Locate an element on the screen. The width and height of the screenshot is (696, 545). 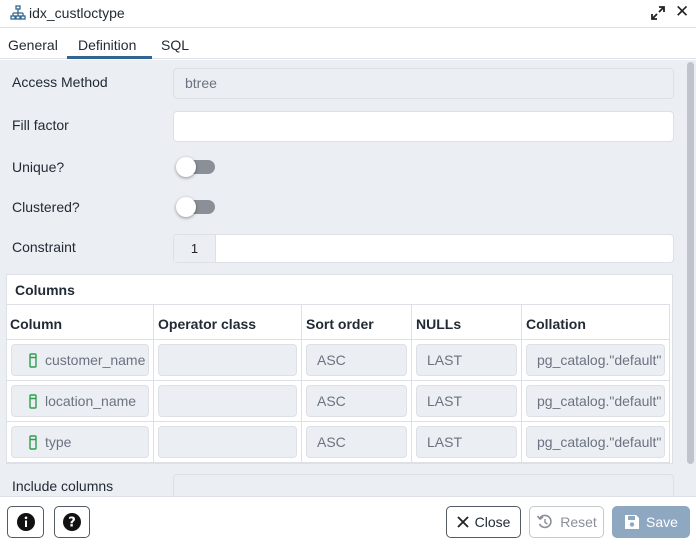
save-button: Save is located at coordinates (651, 522).